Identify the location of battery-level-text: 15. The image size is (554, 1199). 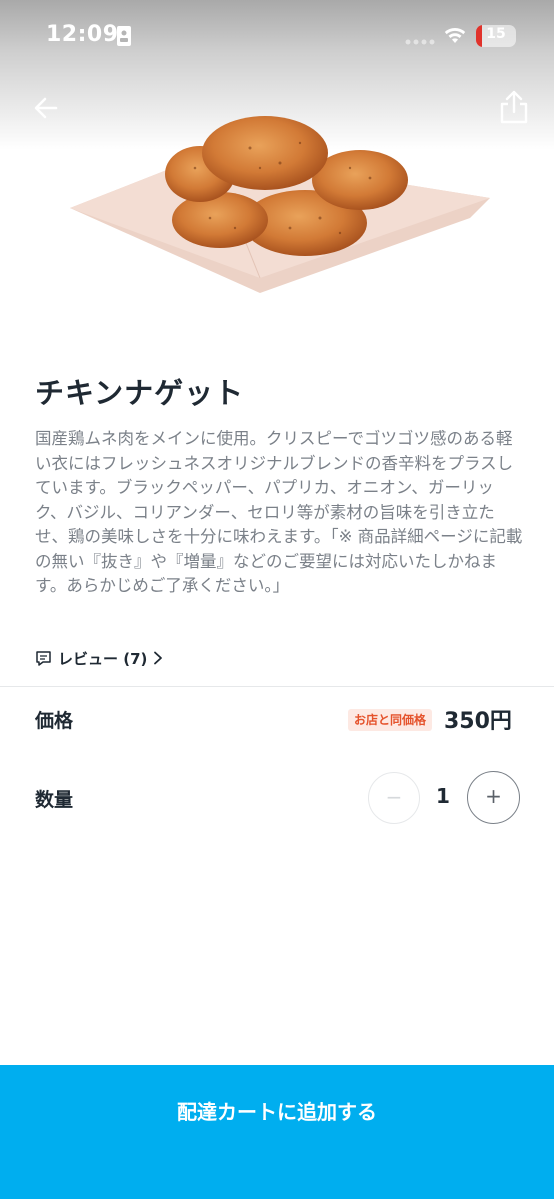
(496, 34).